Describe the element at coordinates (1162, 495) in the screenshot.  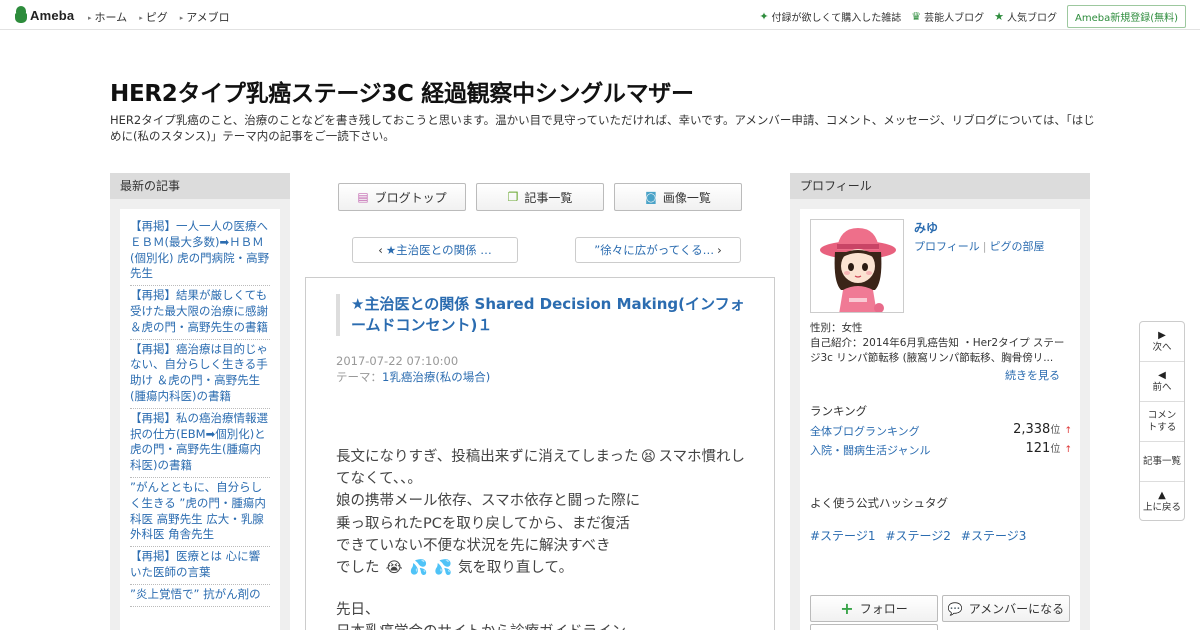
I see `triangle-up-icon: ▲` at that location.